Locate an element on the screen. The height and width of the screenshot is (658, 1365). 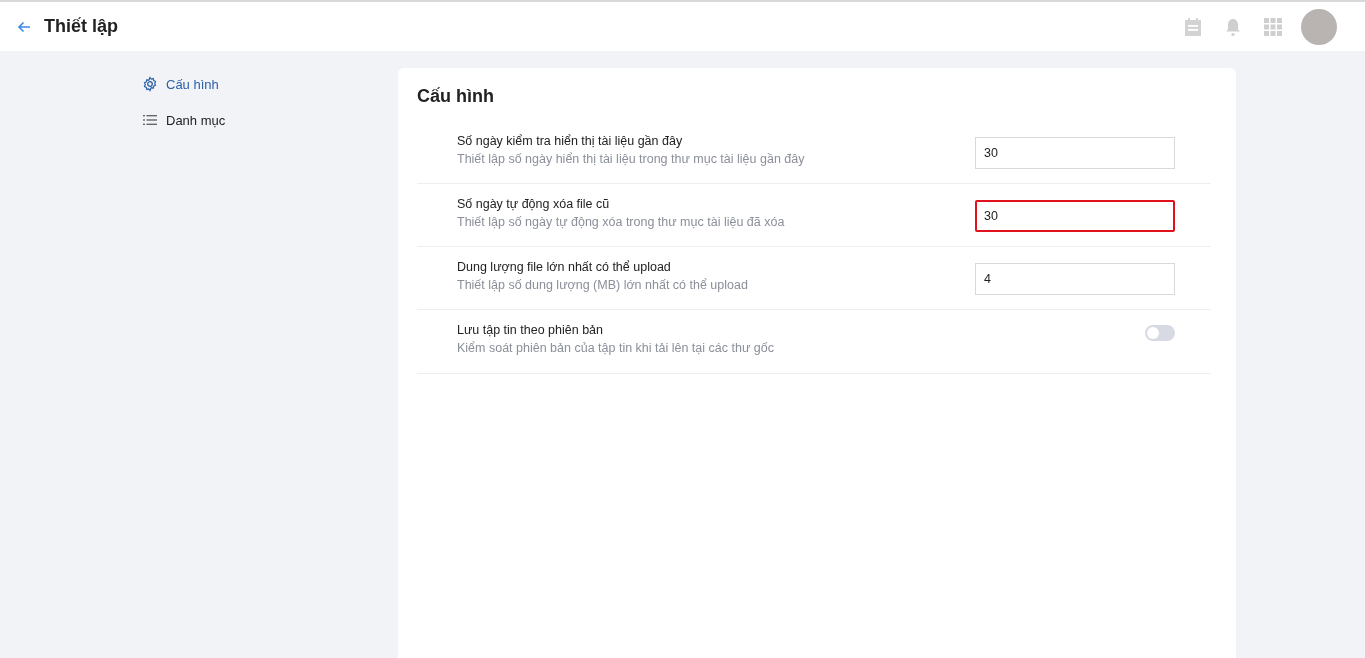
sidebar-item: Danh mục is located at coordinates (184, 120).